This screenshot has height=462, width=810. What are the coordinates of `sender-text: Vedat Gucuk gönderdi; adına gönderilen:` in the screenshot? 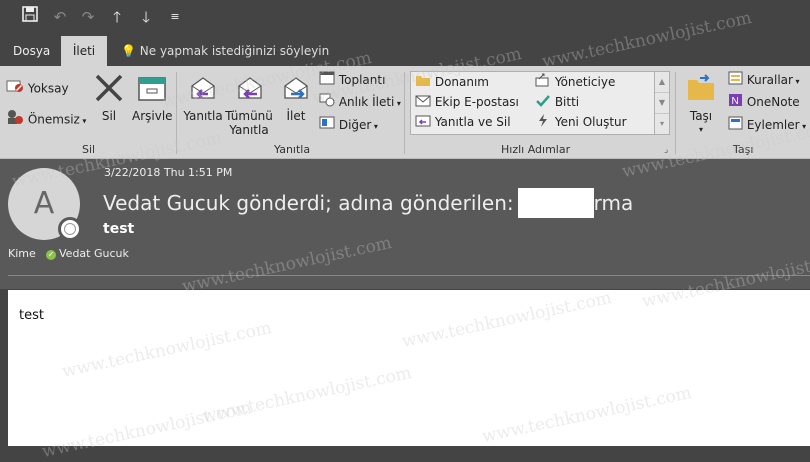 It's located at (308, 203).